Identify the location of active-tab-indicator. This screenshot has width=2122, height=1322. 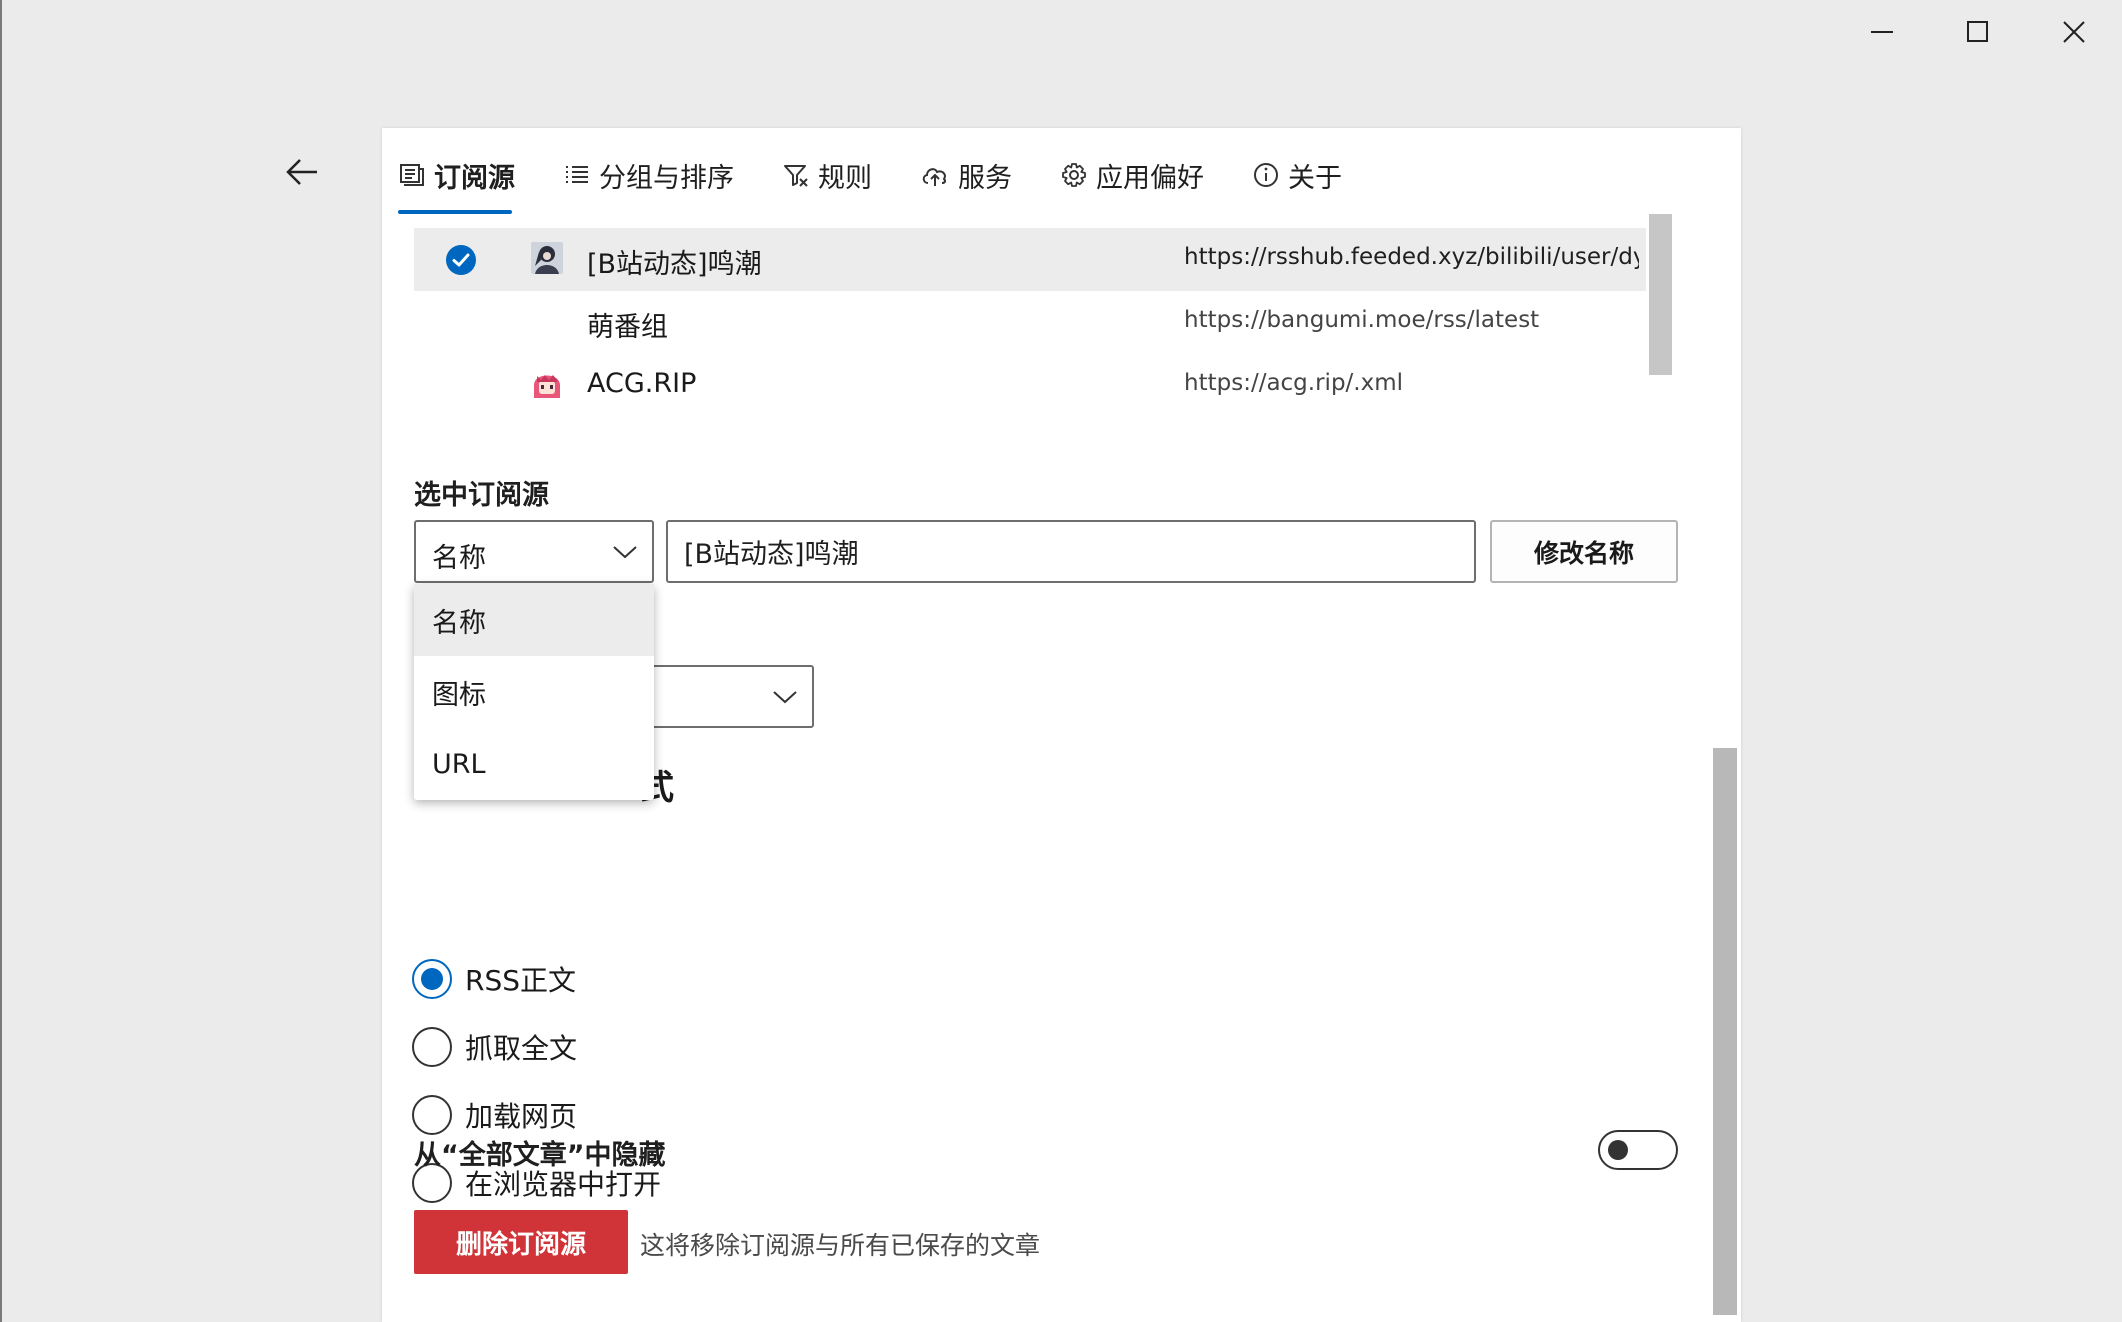
(455, 212).